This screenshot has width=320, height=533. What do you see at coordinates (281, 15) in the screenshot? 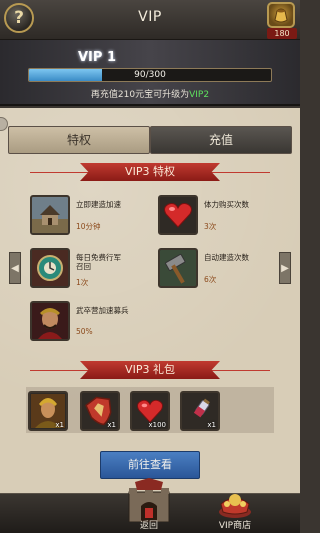
I see `gold-pouch-icon` at bounding box center [281, 15].